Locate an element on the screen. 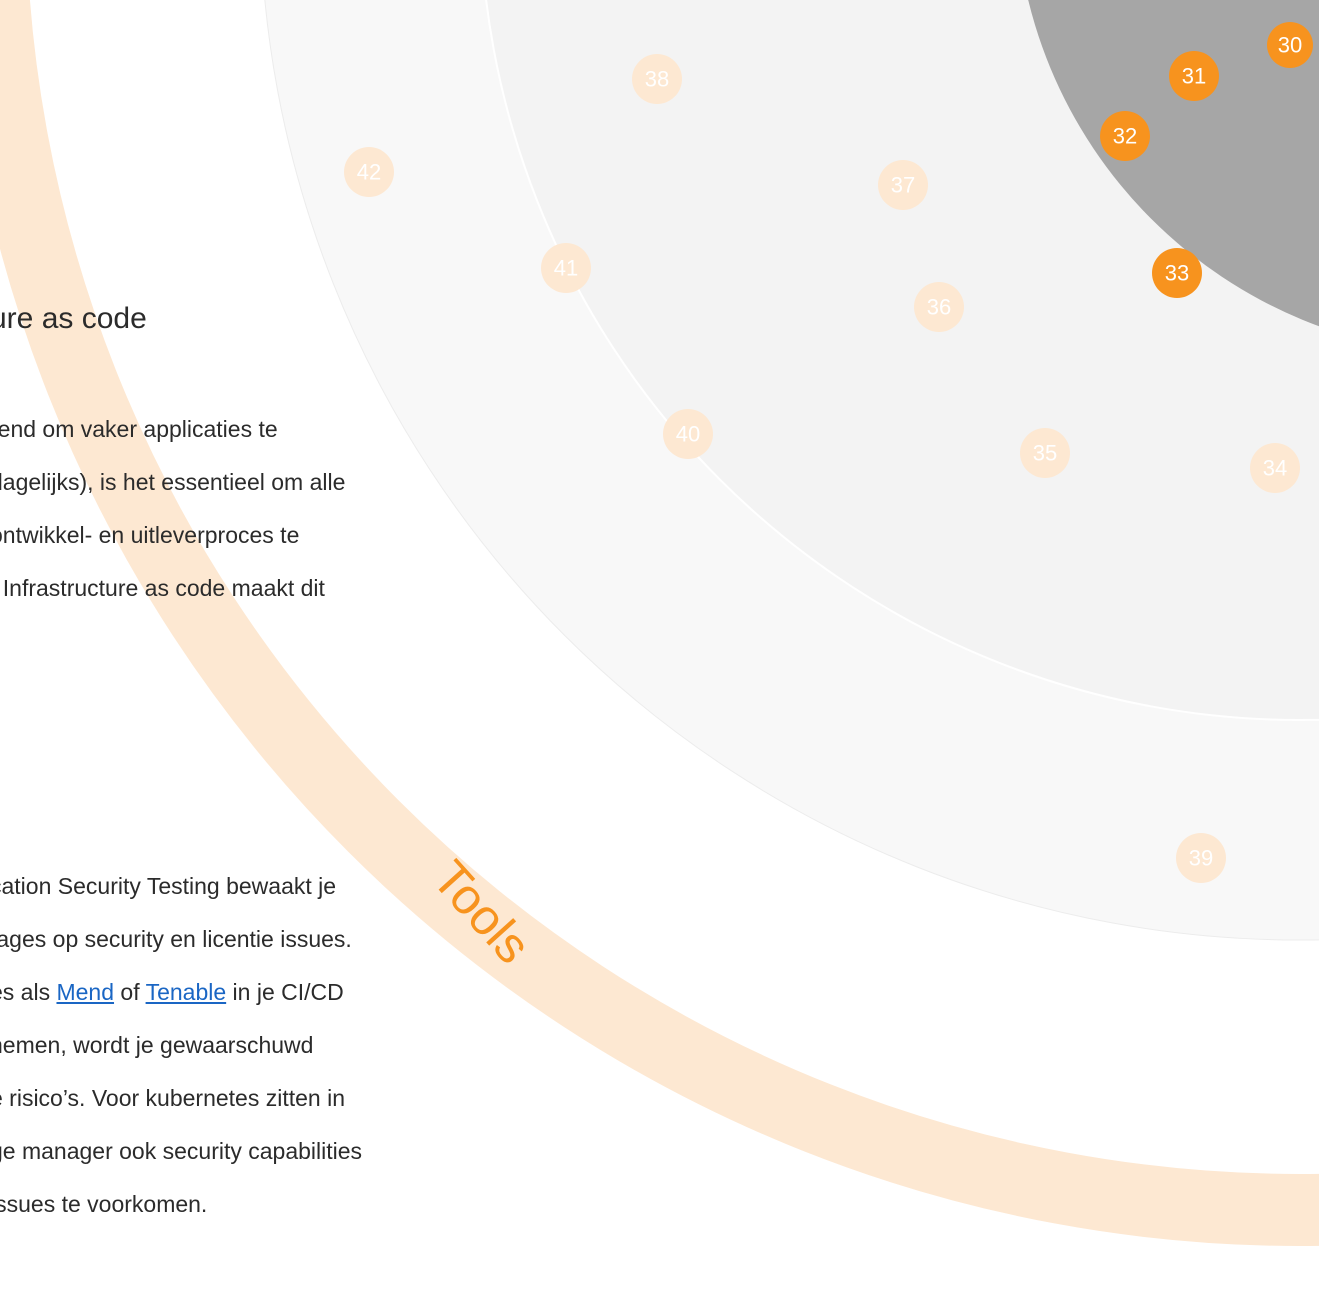 This screenshot has width=1319, height=1311. blip-34: 34 is located at coordinates (1275, 468).